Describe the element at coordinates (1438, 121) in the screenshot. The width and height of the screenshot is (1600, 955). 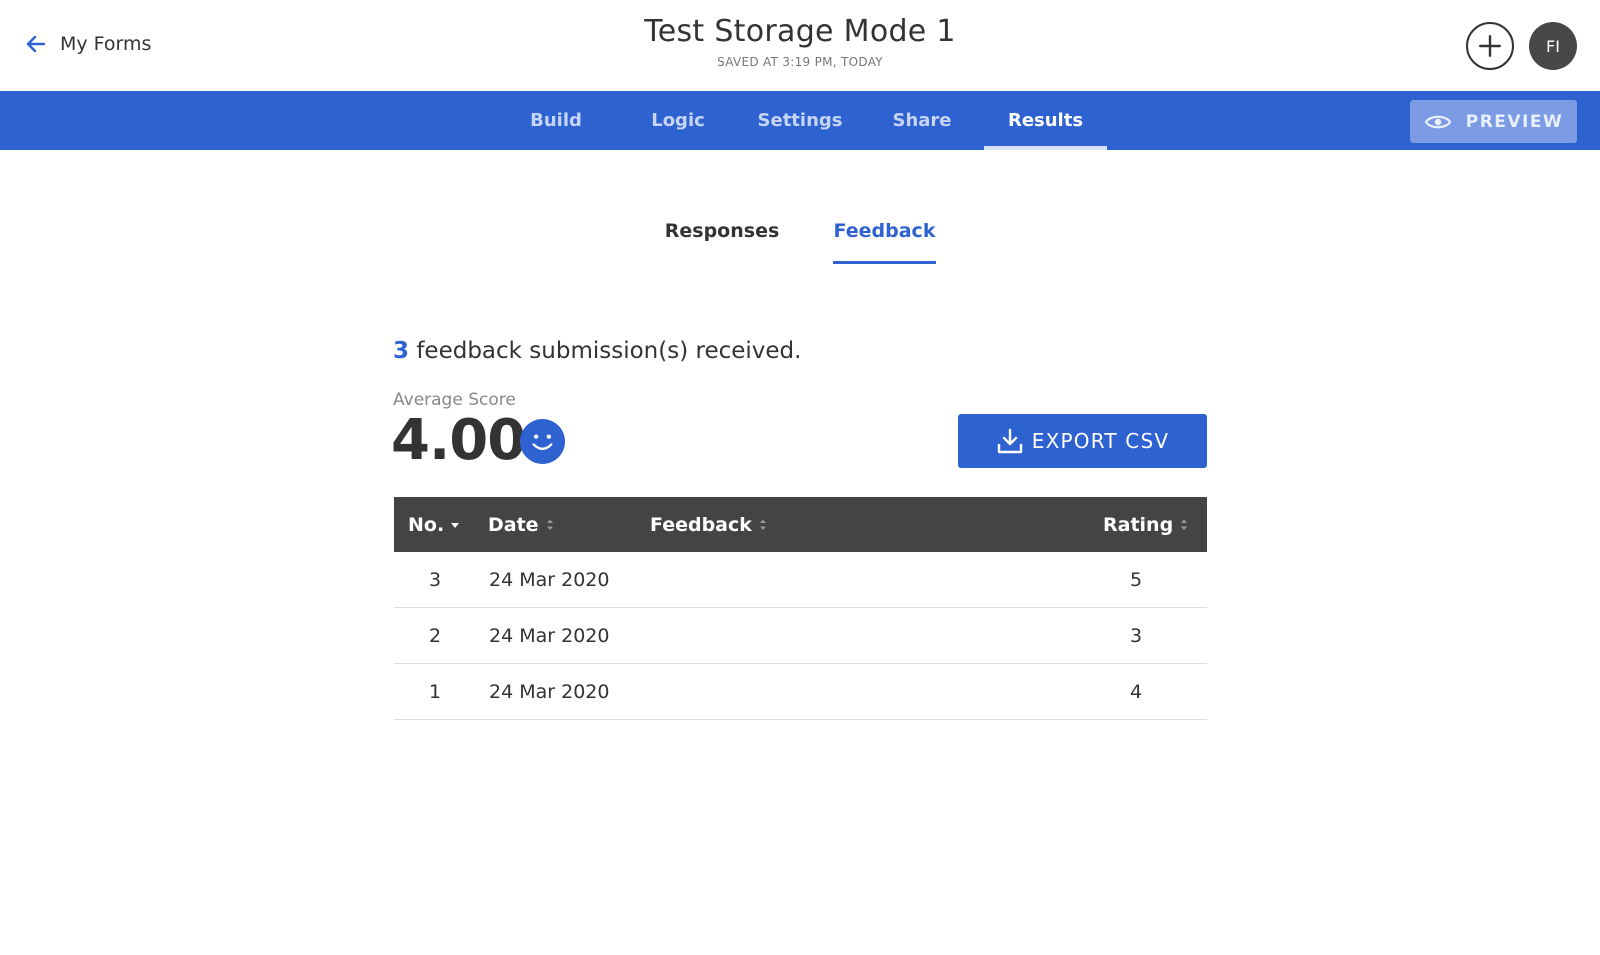
I see `eye-icon` at that location.